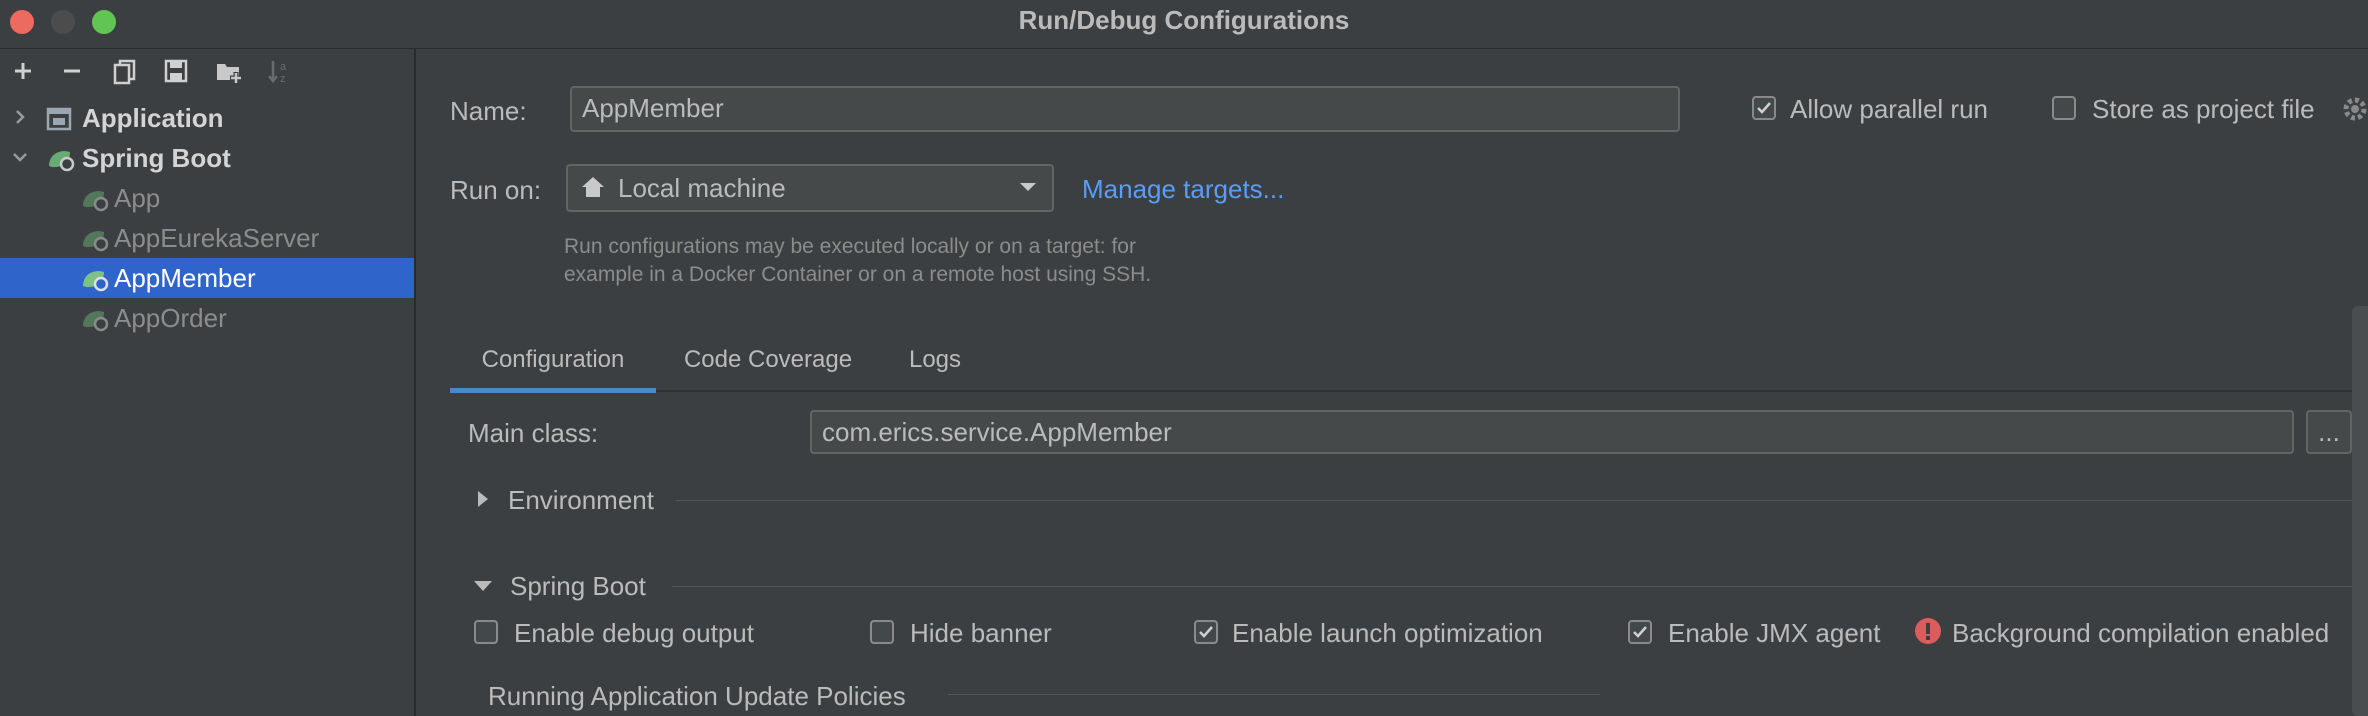  Describe the element at coordinates (697, 696) in the screenshot. I see `update-policies-title: Running Application Update Policies` at that location.